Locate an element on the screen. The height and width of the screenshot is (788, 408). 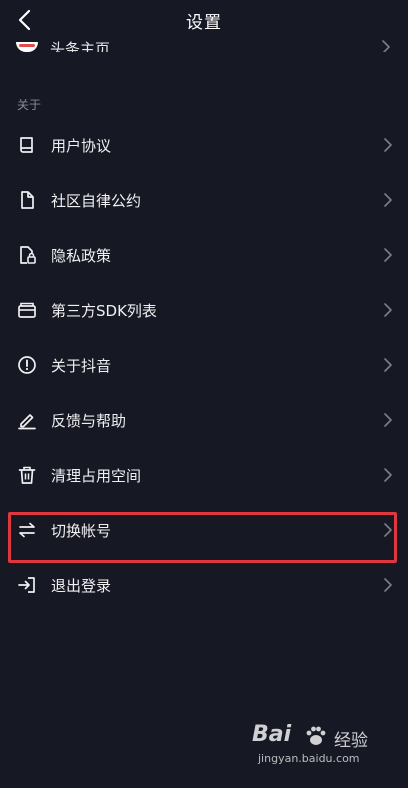
baidu-jingyan-watermark: Bai 经验 jingyan.baidu.com is located at coordinates (322, 746).